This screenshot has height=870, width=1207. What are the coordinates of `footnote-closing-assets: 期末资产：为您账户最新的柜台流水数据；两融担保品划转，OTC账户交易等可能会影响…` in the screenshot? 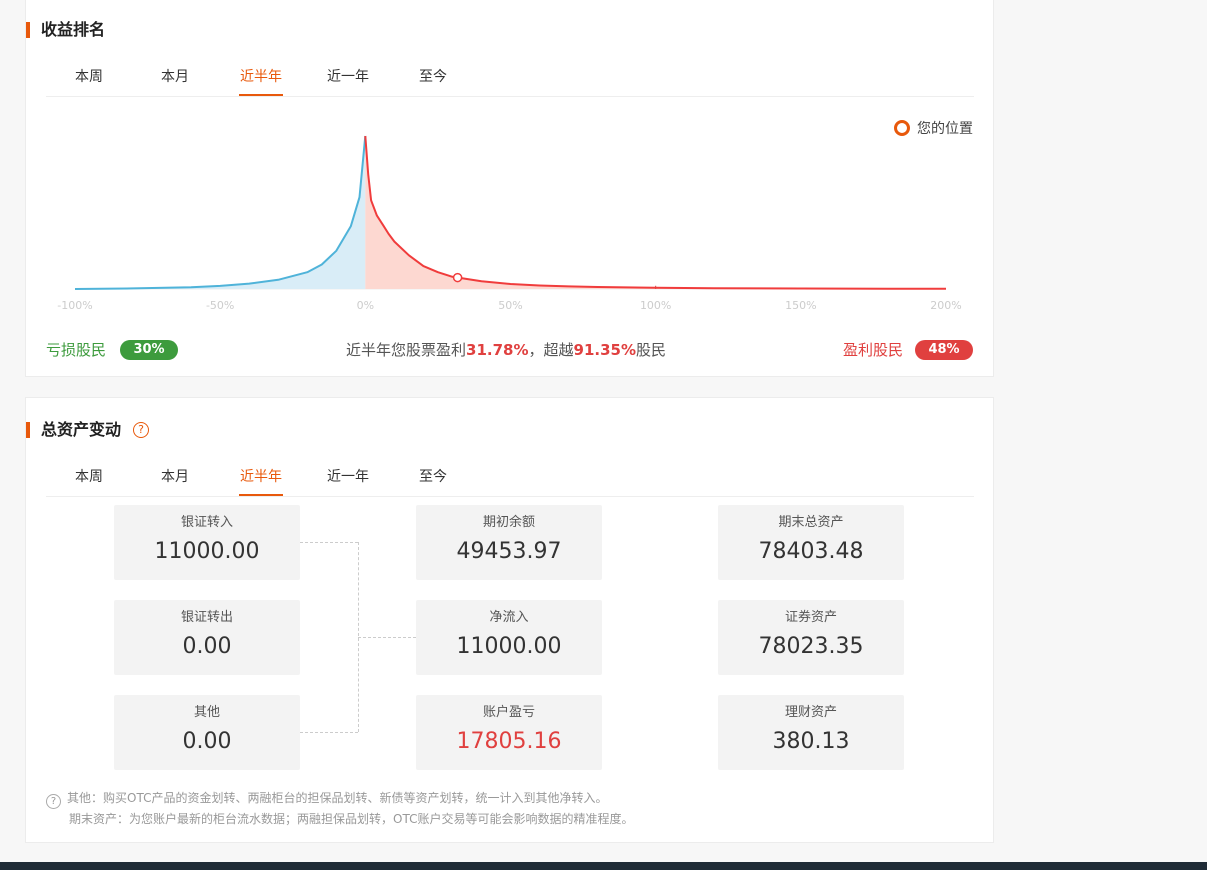 It's located at (351, 819).